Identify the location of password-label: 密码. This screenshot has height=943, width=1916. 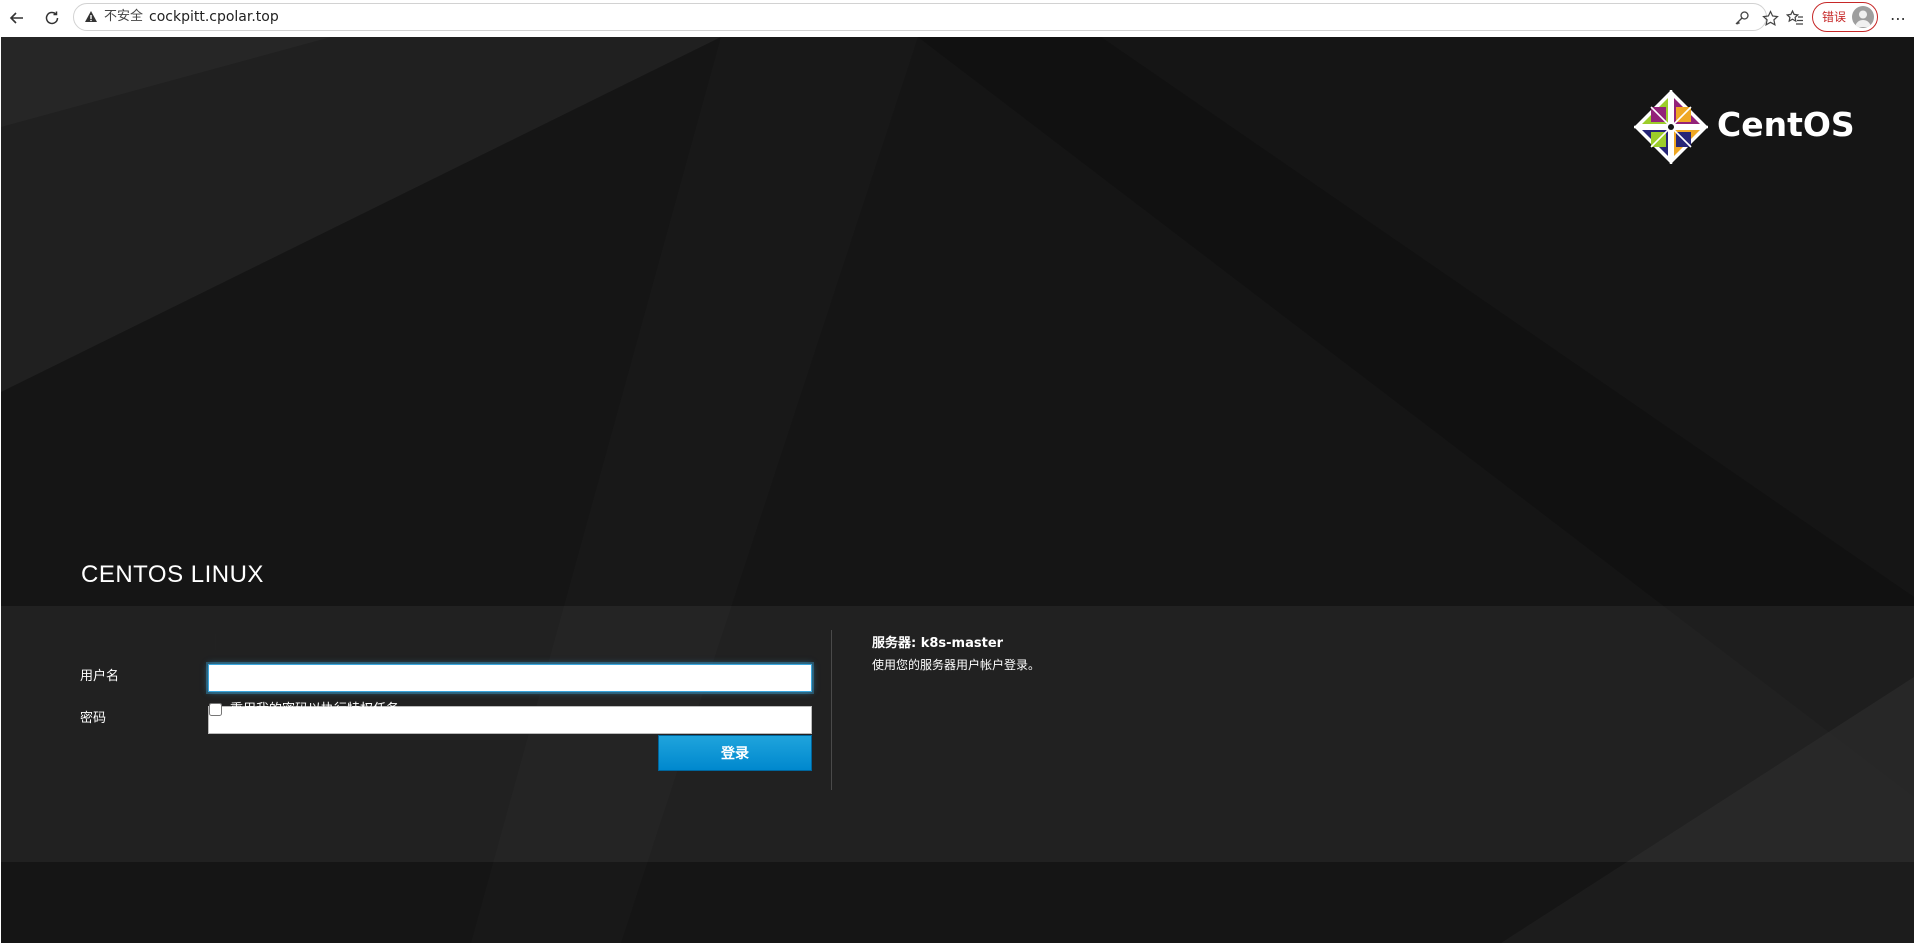
(93, 718).